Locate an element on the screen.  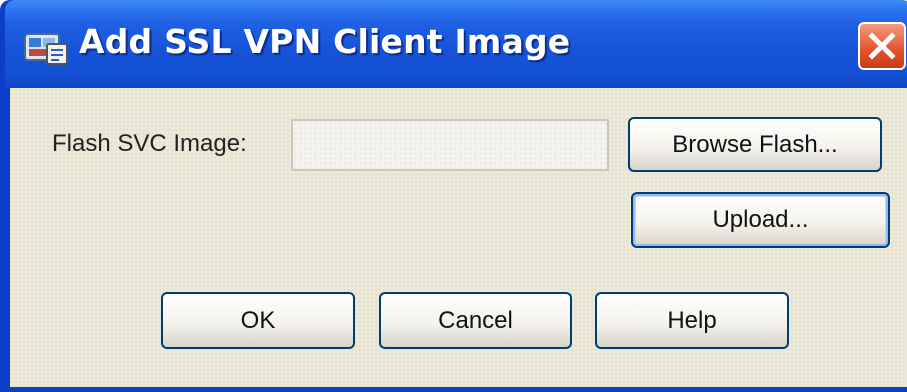
ok-label: OK is located at coordinates (258, 320).